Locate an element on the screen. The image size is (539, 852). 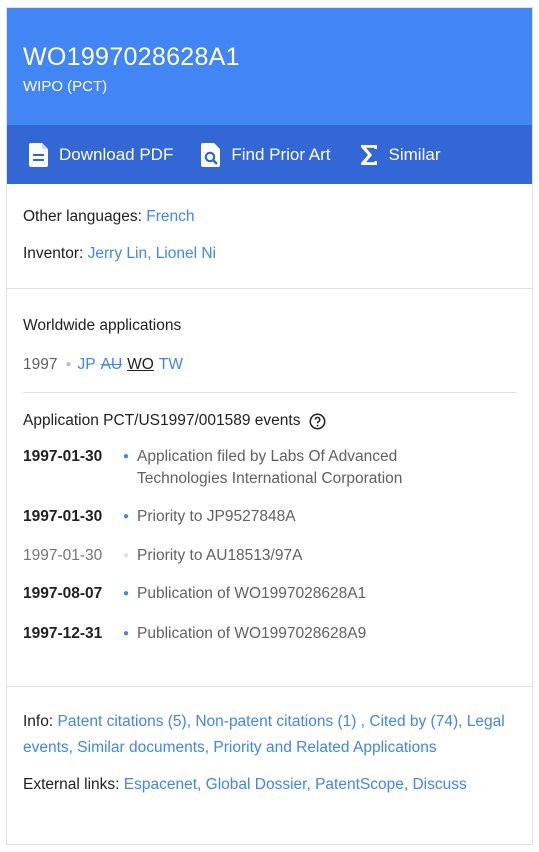
find-prior-art-button: Find Prior Art is located at coordinates (265, 155).